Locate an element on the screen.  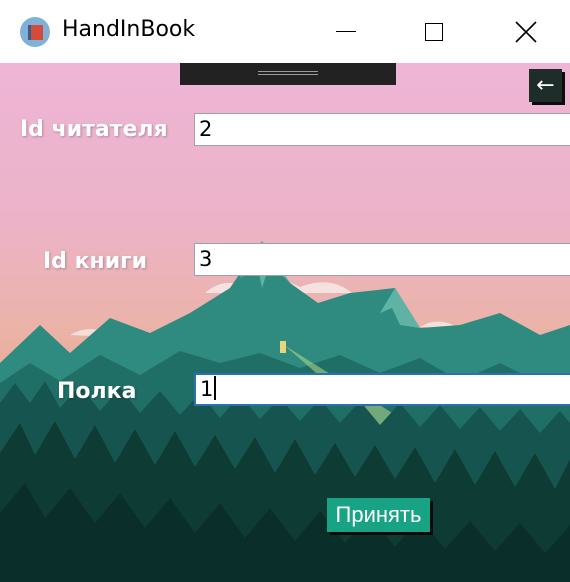
text-caret is located at coordinates (215, 388).